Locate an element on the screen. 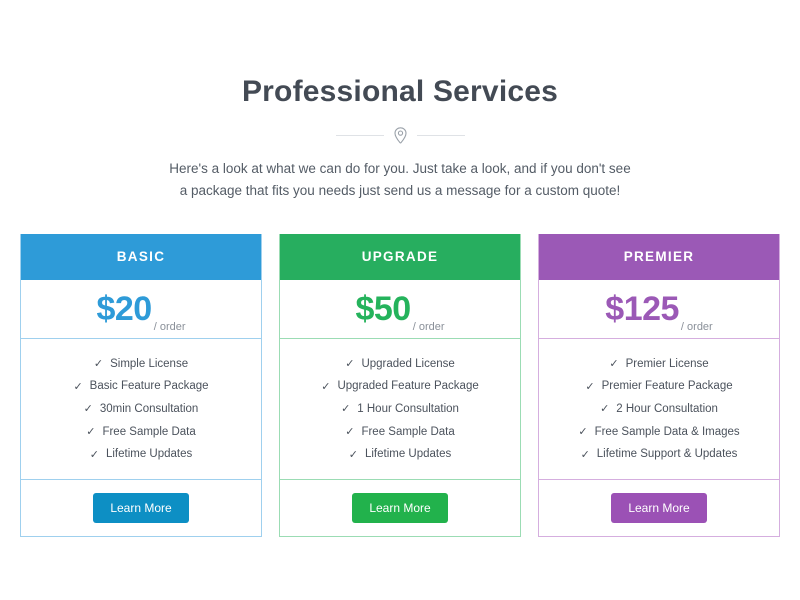 This screenshot has height=600, width=800. plan-price-row-premier: $125 / order is located at coordinates (659, 309).